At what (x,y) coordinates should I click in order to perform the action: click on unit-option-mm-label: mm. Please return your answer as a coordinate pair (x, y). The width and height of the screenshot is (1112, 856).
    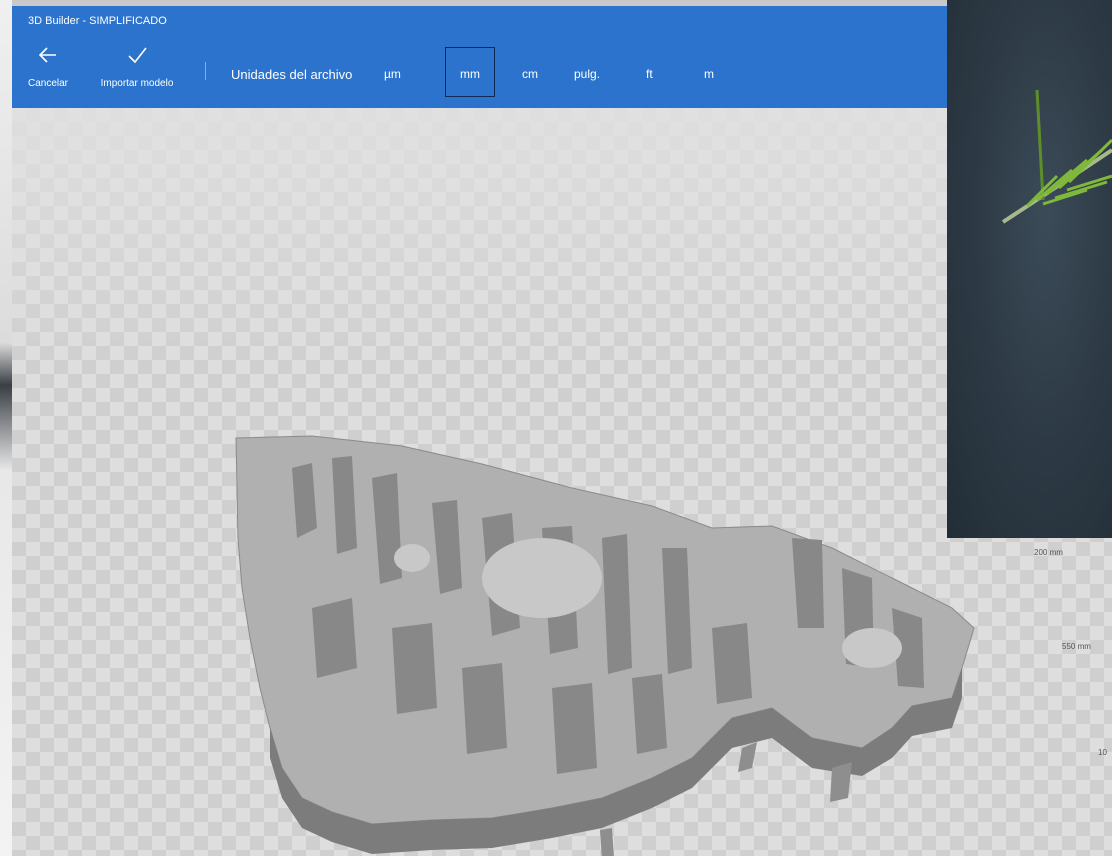
    Looking at the image, I should click on (470, 74).